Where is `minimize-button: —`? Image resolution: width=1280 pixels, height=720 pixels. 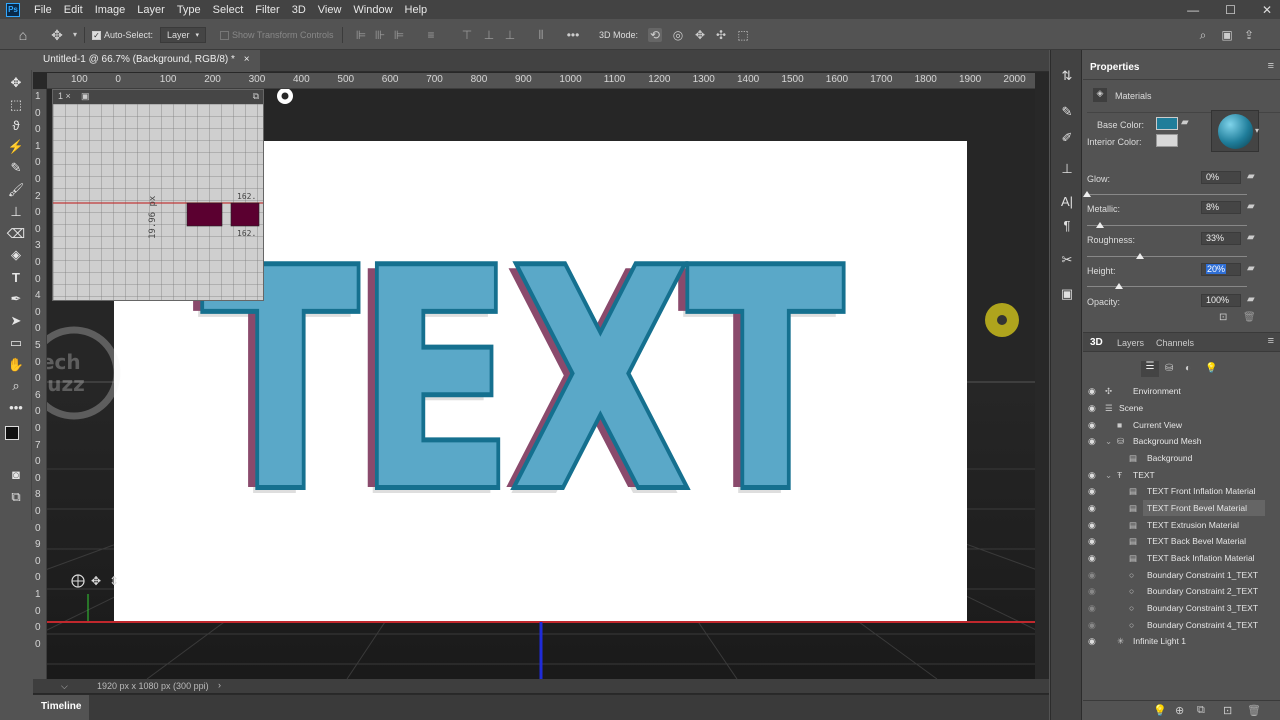
minimize-button: — is located at coordinates (1193, 10).